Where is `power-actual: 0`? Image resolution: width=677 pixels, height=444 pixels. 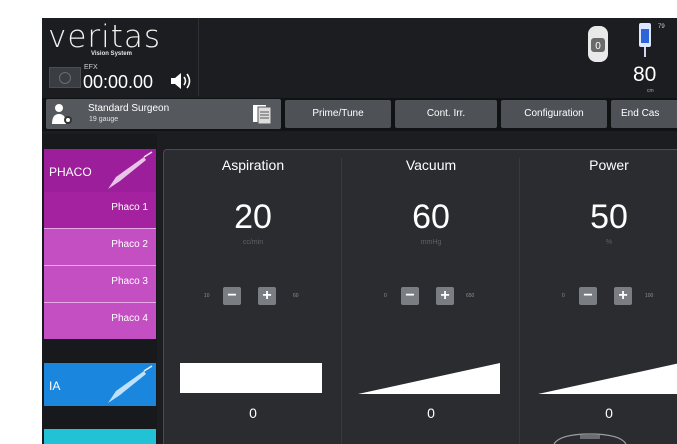 power-actual: 0 is located at coordinates (609, 413).